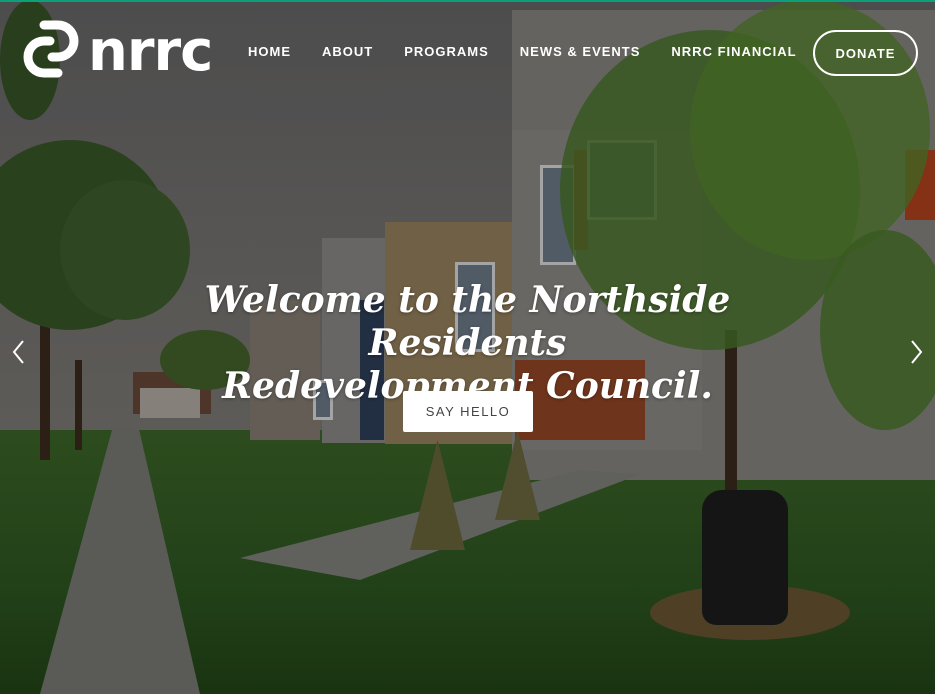 This screenshot has width=935, height=694. I want to click on carousel-prev-button, so click(19, 352).